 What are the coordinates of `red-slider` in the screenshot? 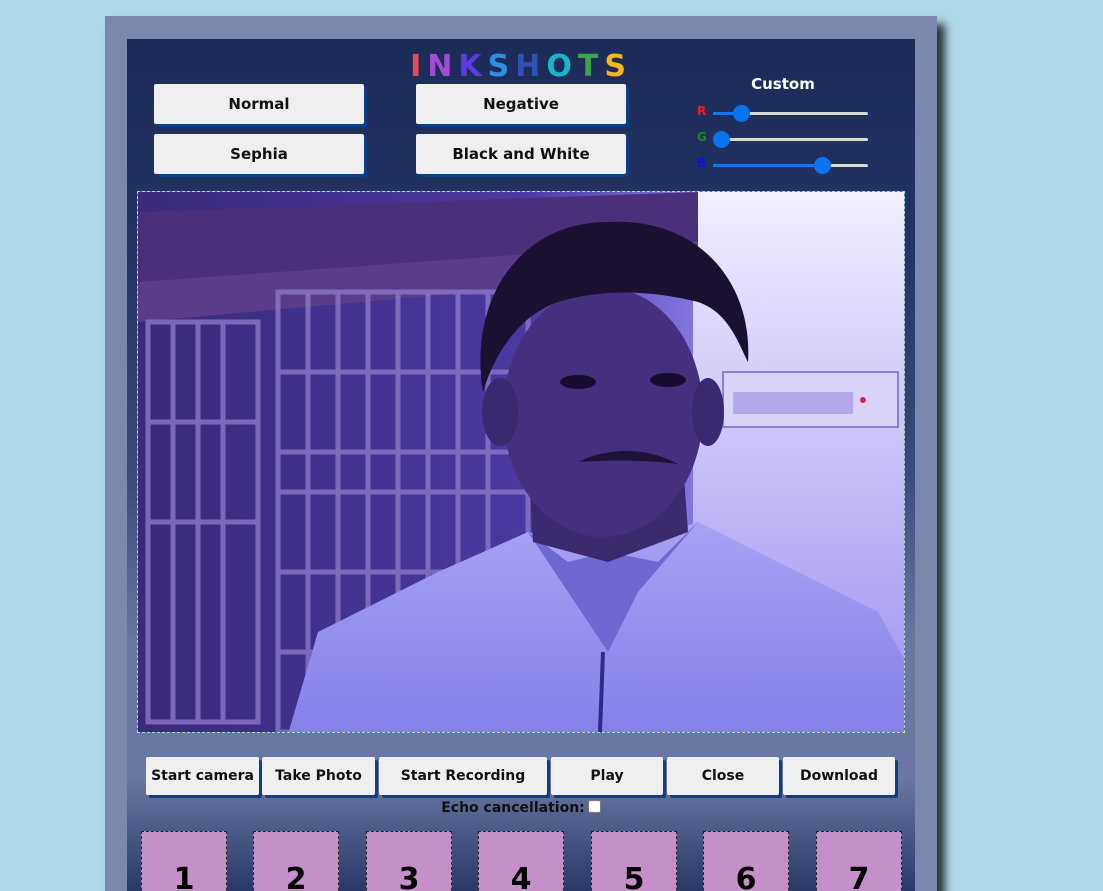 It's located at (790, 113).